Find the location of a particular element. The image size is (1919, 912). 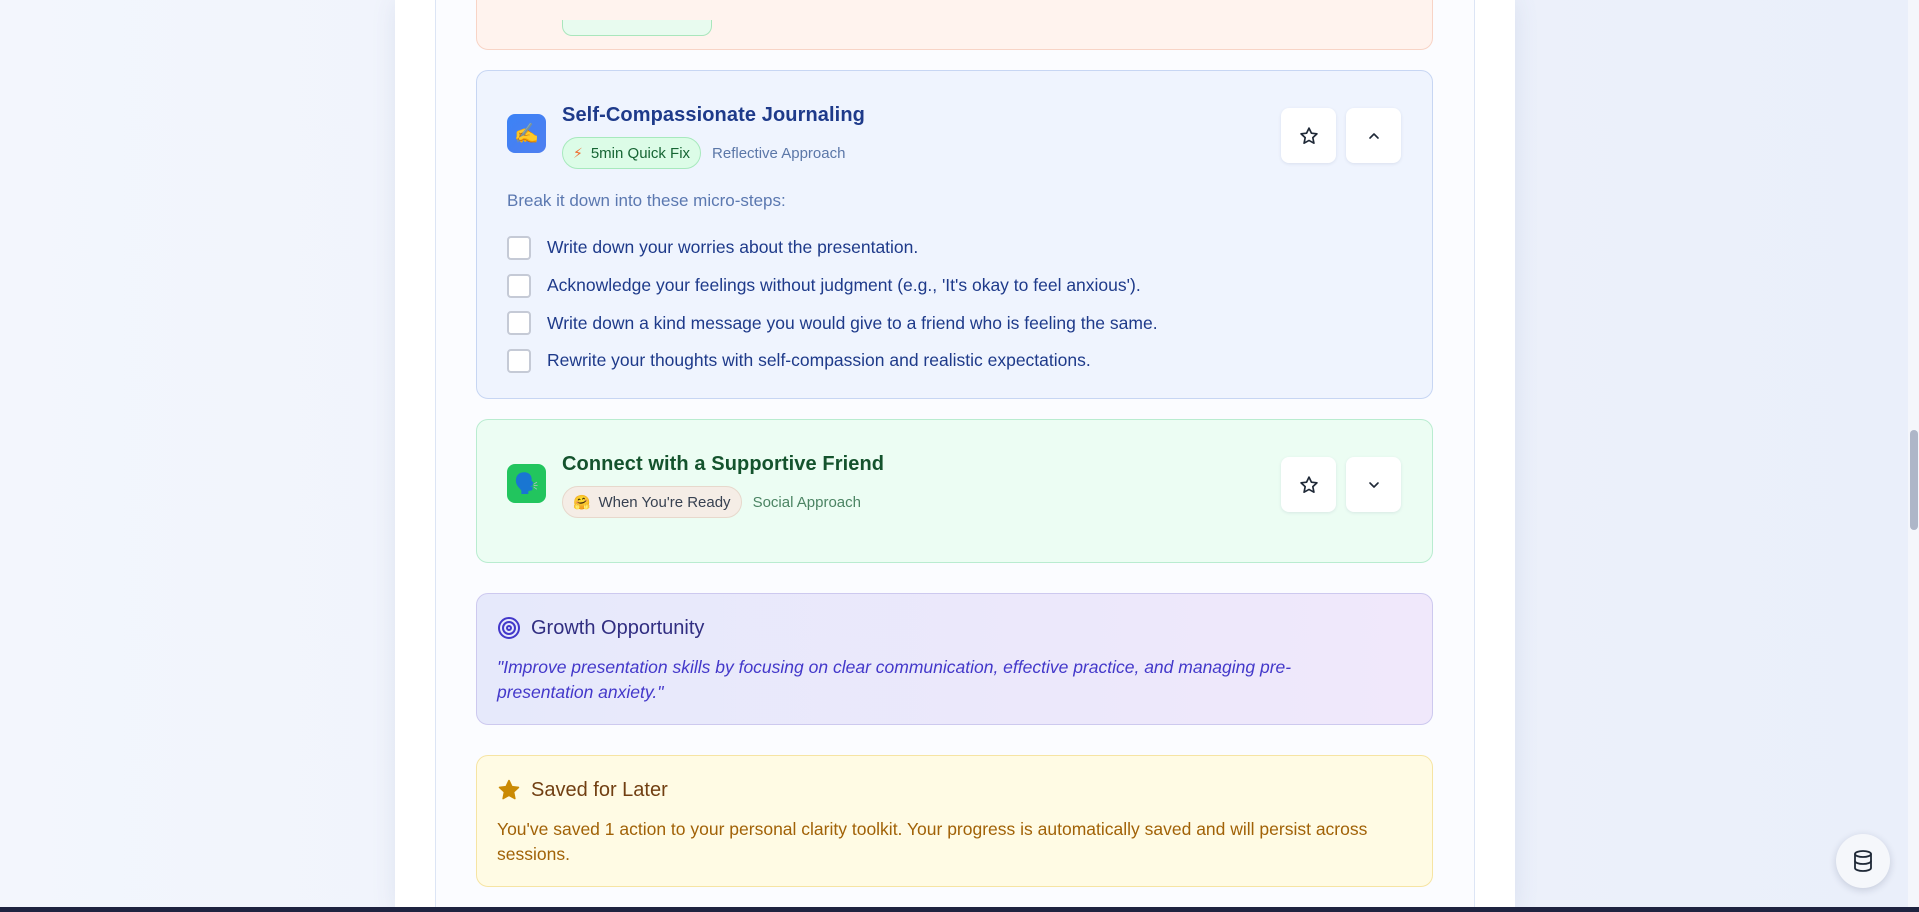

previous-action-card is located at coordinates (954, 25).